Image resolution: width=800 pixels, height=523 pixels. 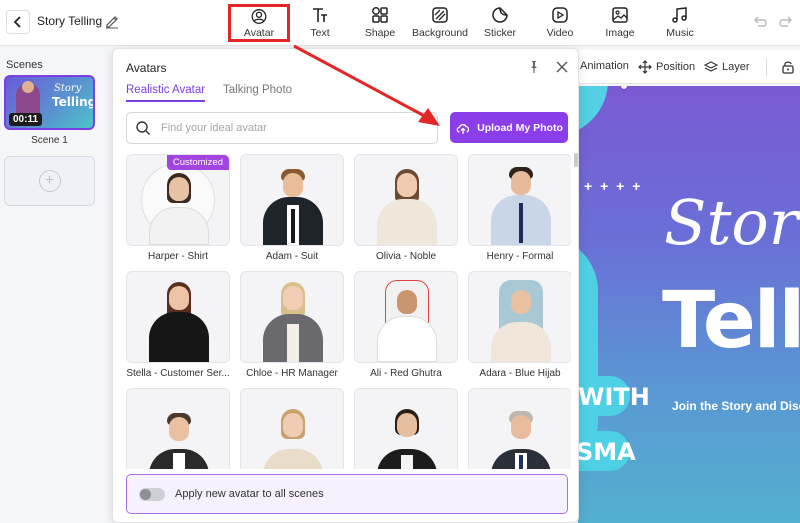 What do you see at coordinates (166, 93) in the screenshot?
I see `tab-realistic-avatar: Realistic Avatar` at bounding box center [166, 93].